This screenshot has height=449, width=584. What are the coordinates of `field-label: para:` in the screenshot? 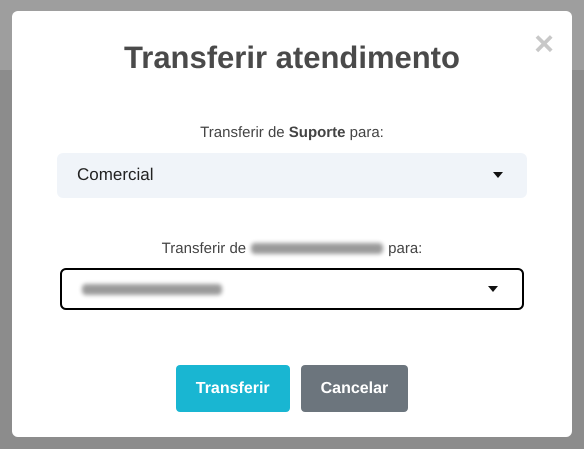 It's located at (405, 248).